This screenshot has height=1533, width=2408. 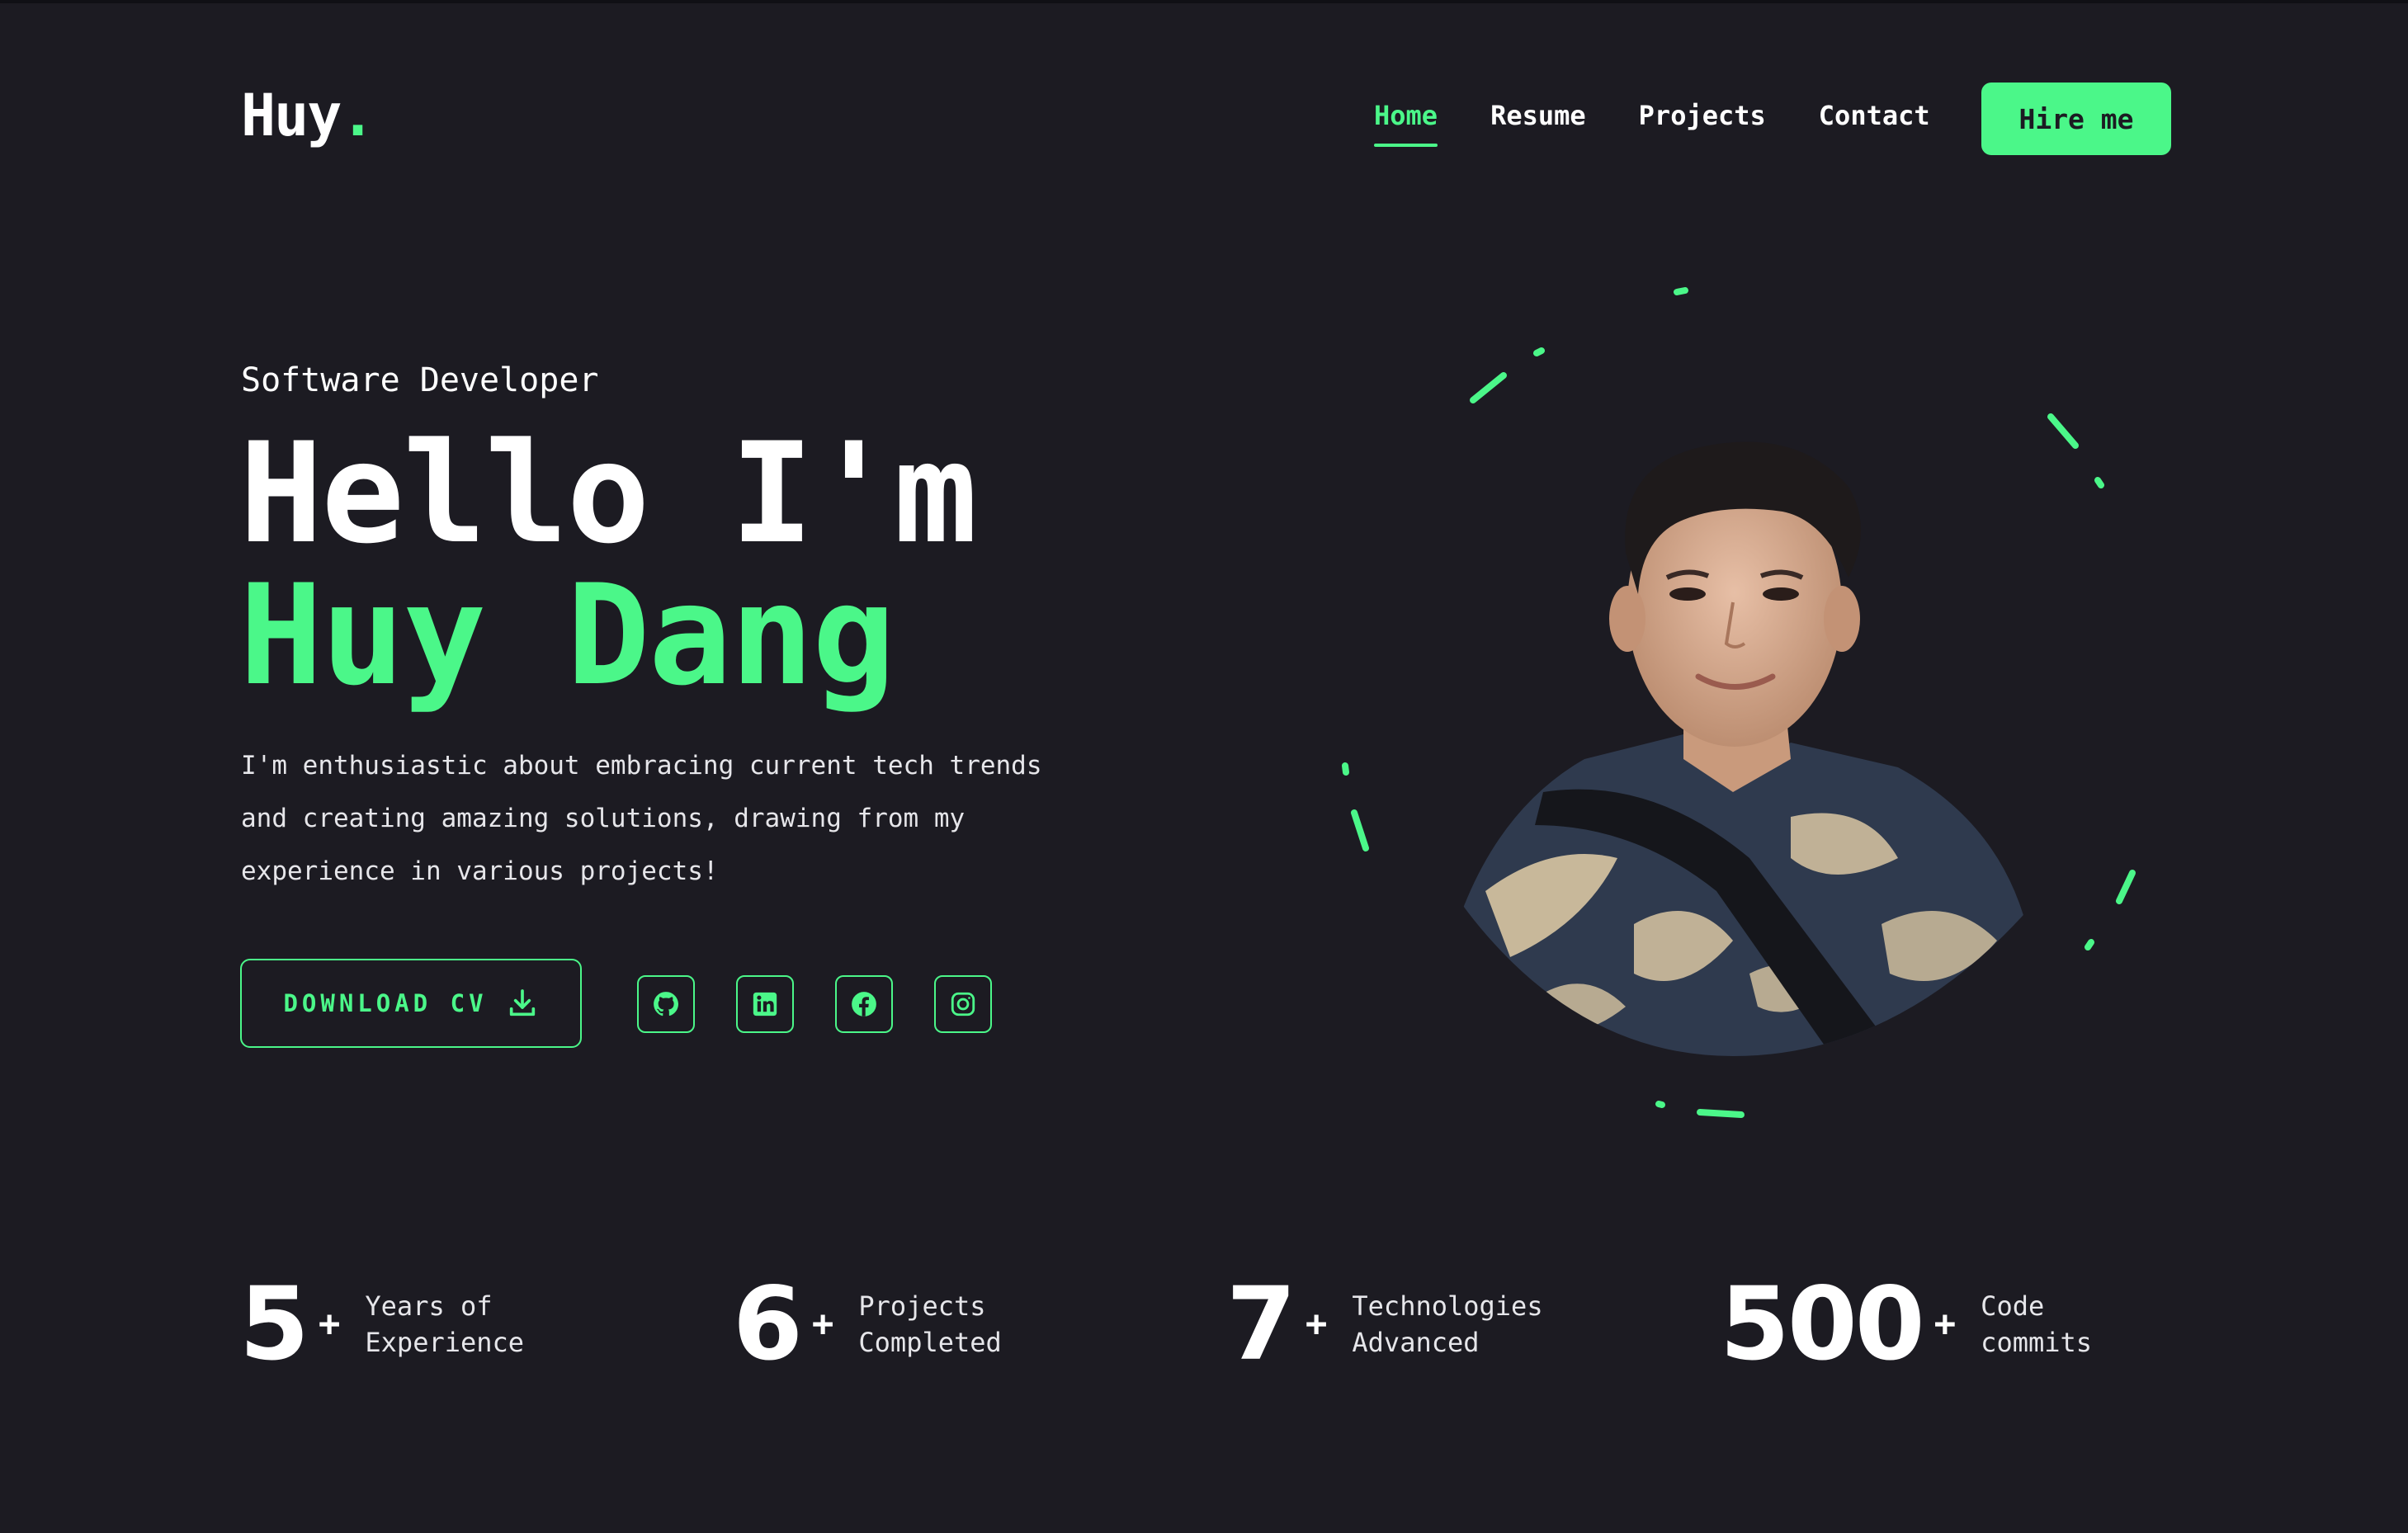 I want to click on logo-text: Huy, so click(x=291, y=115).